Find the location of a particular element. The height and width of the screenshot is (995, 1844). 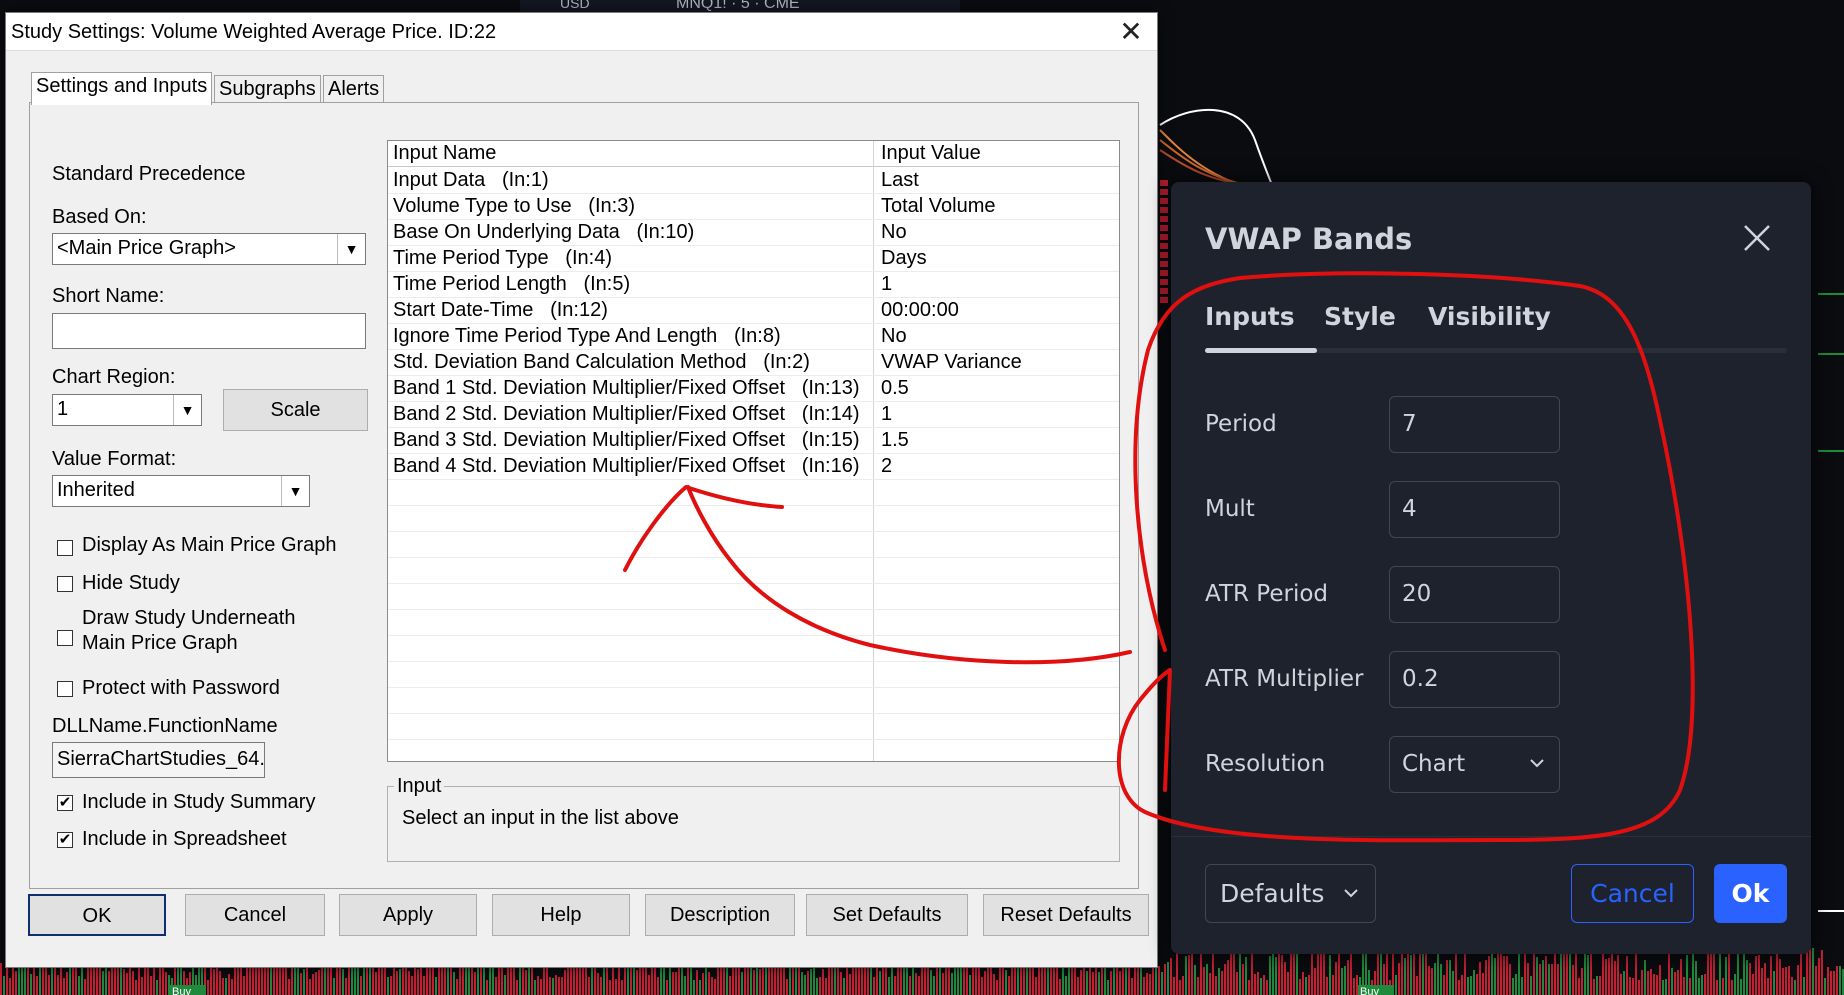

dll-name-field: SierraChartStudies_64. is located at coordinates (158, 760).